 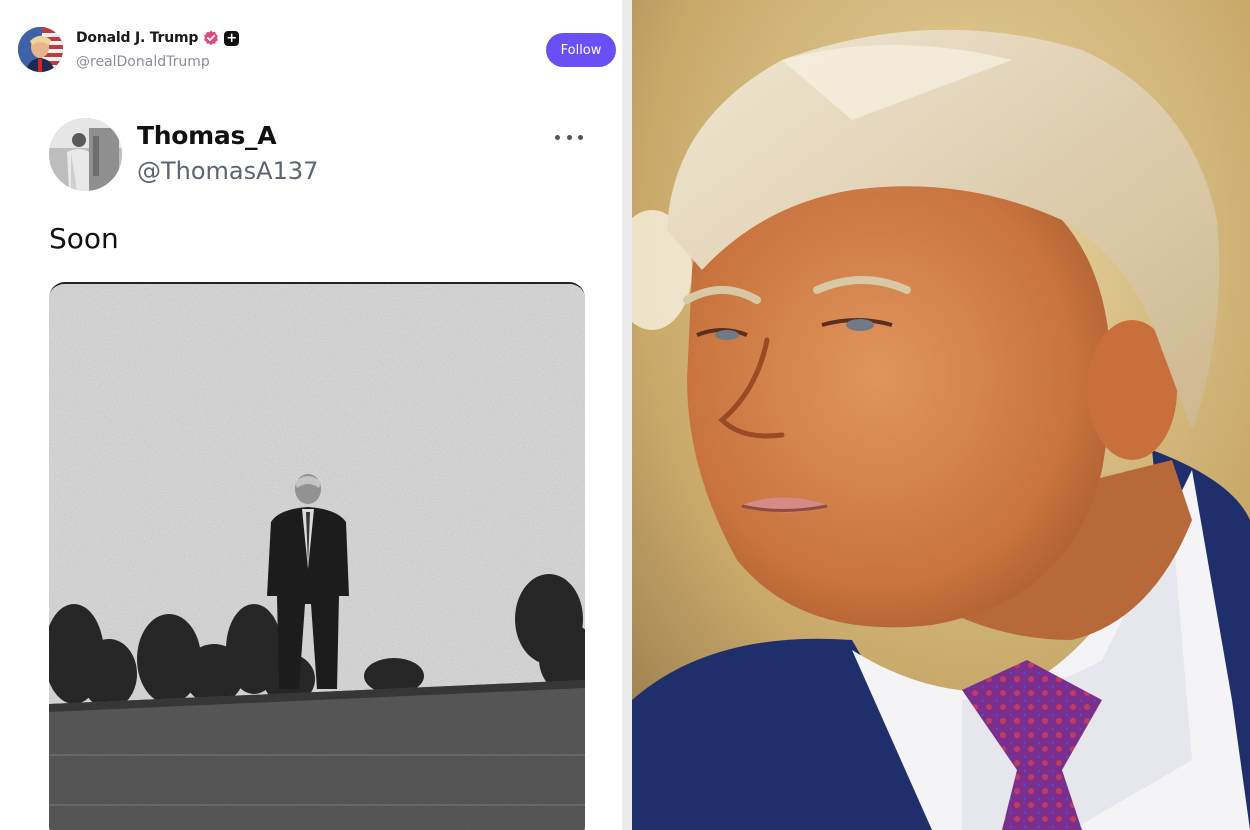 I want to click on poster-avatar, so click(x=40, y=49).